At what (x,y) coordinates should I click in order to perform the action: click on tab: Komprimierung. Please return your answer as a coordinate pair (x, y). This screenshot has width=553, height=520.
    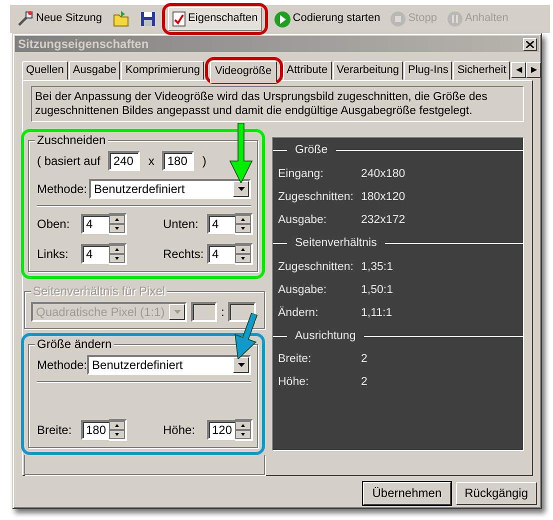
    Looking at the image, I should click on (162, 70).